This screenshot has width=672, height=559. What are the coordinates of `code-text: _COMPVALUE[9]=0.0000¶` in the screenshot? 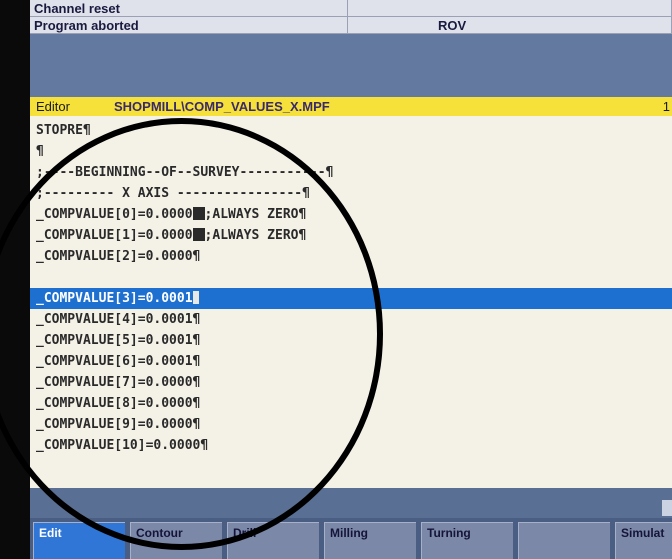 It's located at (118, 424).